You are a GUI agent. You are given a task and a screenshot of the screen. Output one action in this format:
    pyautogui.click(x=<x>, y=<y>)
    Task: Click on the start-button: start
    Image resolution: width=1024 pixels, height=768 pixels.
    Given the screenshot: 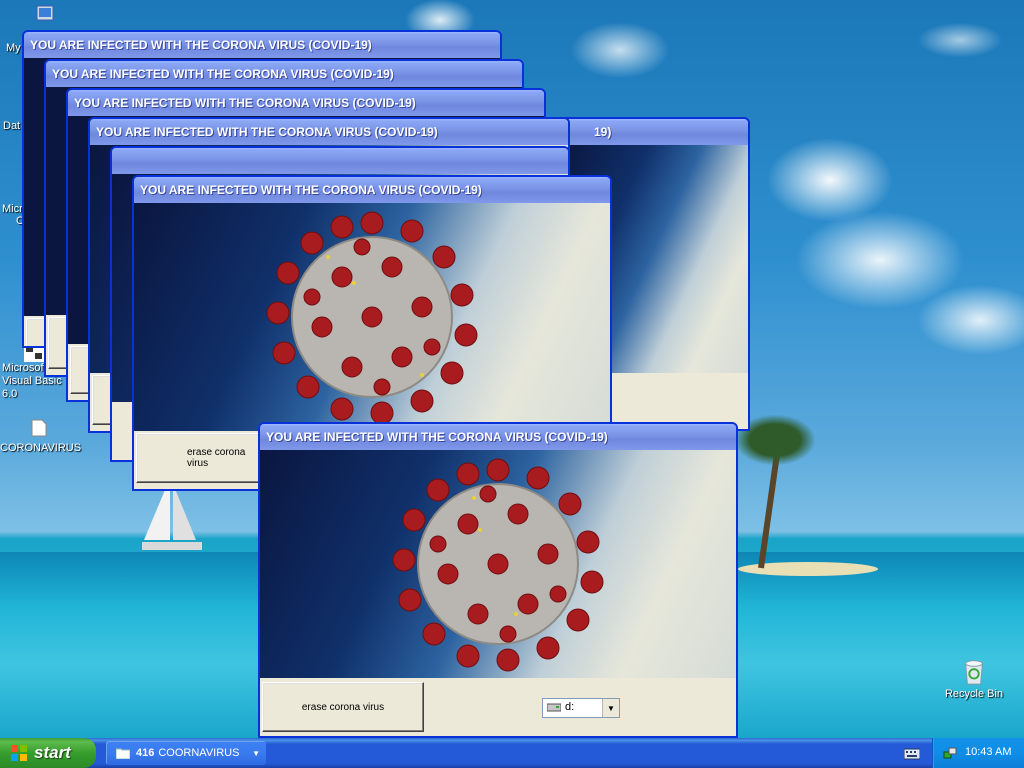 What is the action you would take?
    pyautogui.click(x=48, y=753)
    